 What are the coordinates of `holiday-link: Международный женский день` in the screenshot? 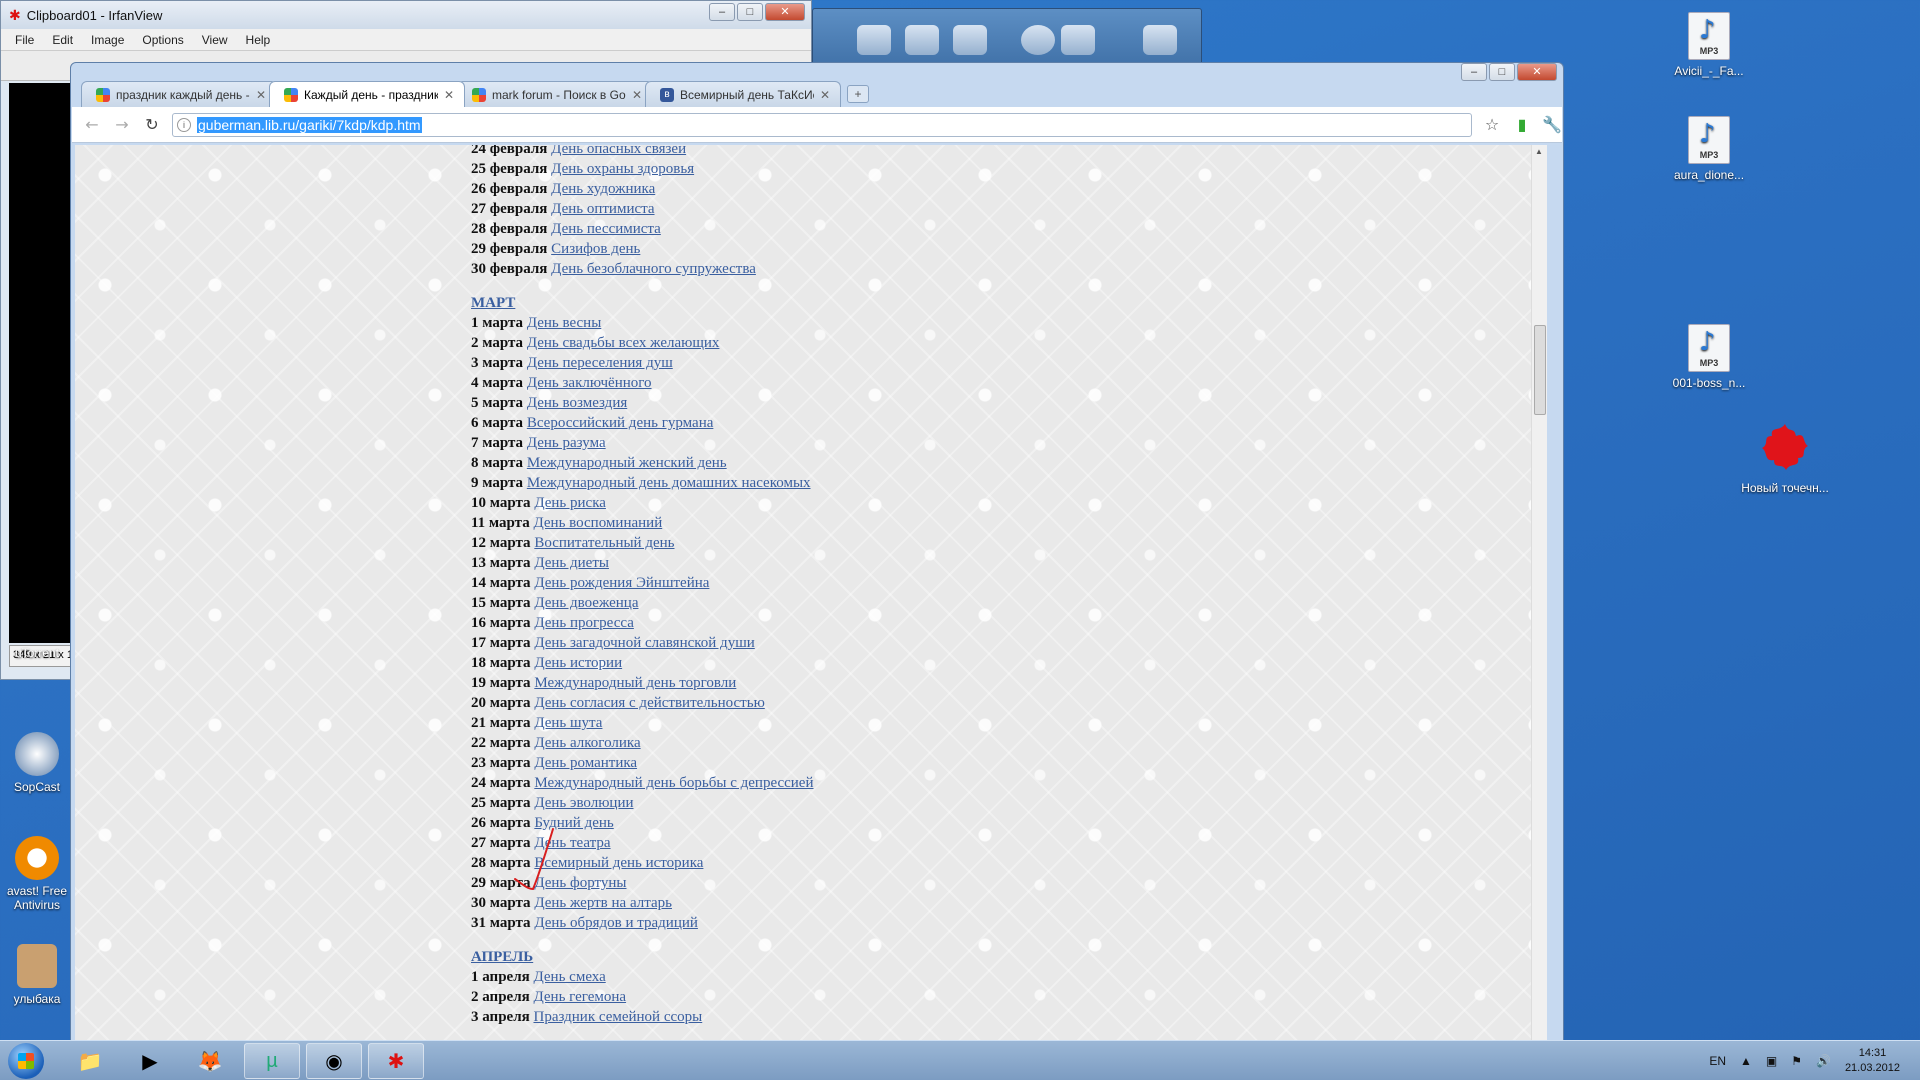 It's located at (627, 463).